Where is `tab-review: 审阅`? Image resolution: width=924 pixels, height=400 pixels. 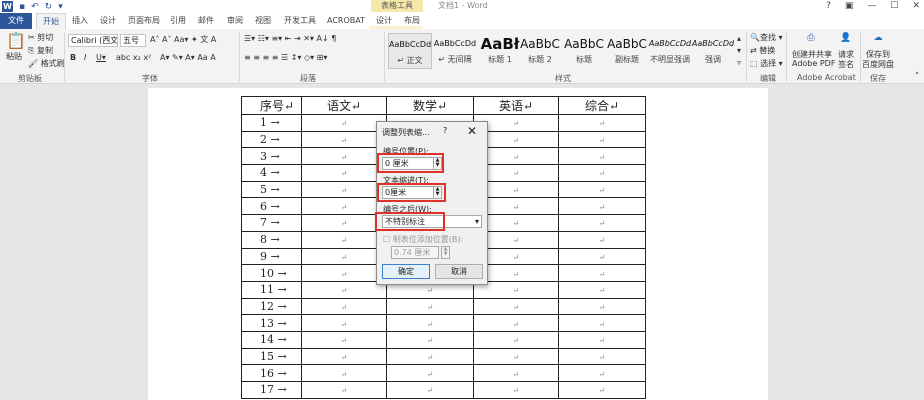
tab-review: 审阅 is located at coordinates (235, 21).